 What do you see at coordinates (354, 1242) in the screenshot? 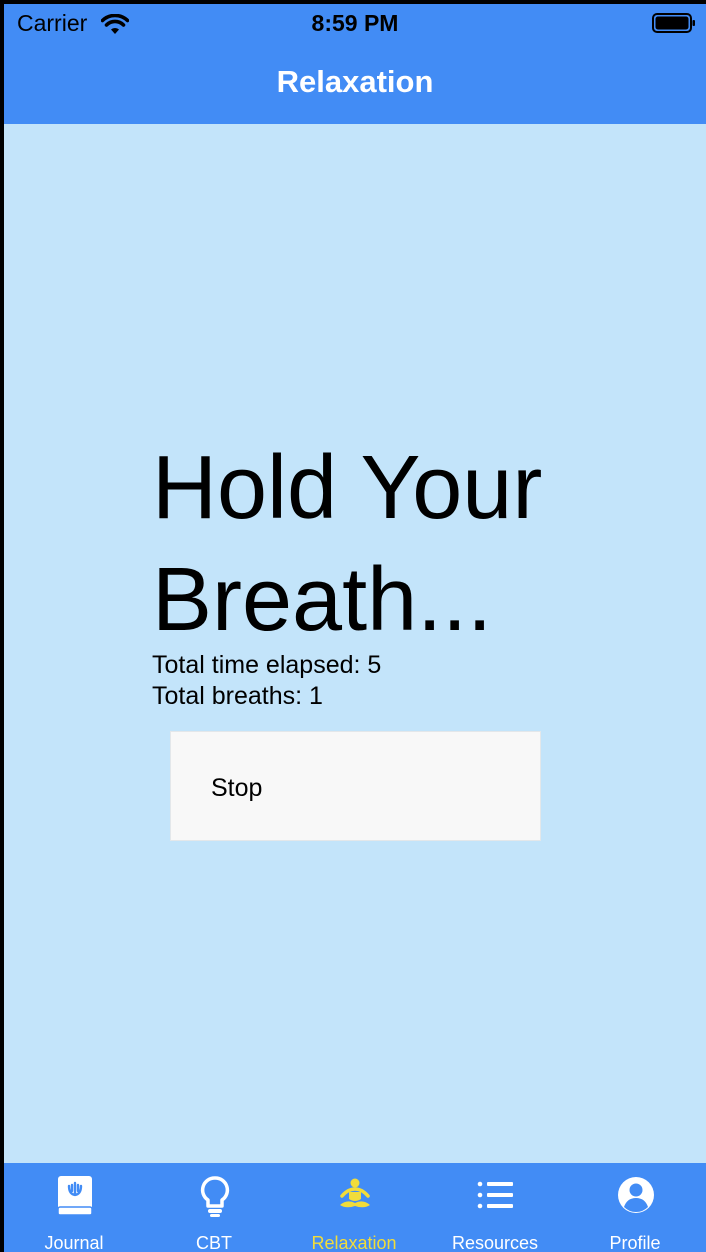
I see `tab-label: Relaxation` at bounding box center [354, 1242].